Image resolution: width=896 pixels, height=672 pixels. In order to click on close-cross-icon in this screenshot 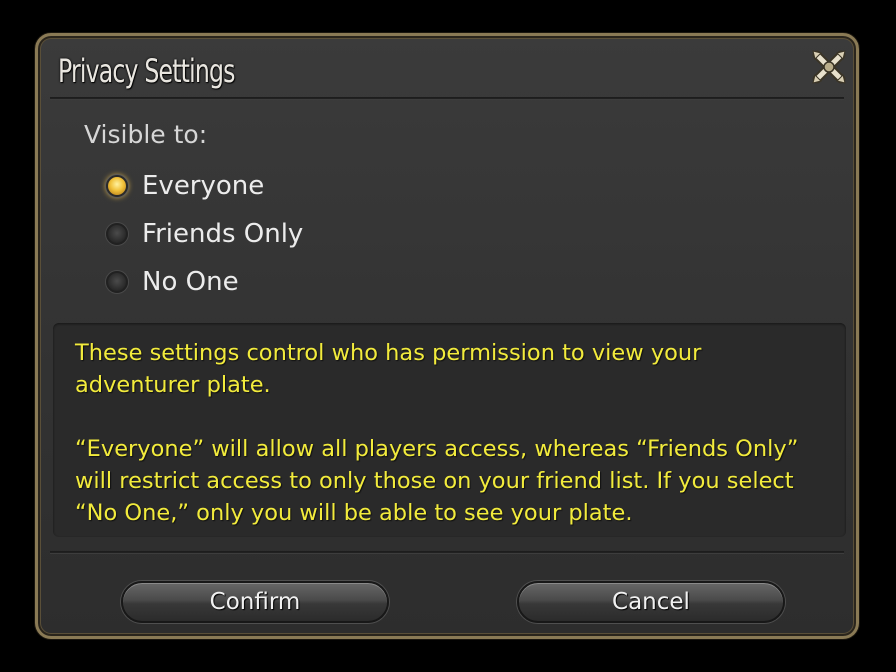, I will do `click(829, 67)`.